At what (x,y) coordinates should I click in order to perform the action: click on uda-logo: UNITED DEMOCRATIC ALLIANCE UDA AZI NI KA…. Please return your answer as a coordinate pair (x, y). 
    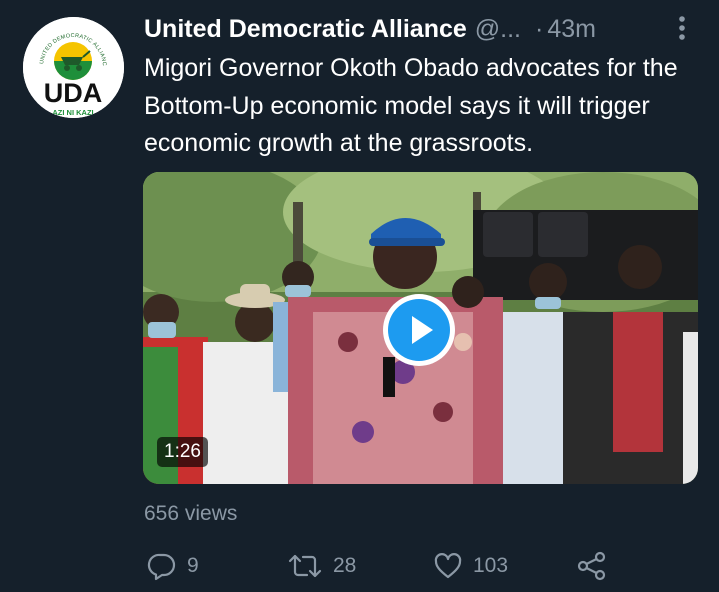
    Looking at the image, I should click on (73, 67).